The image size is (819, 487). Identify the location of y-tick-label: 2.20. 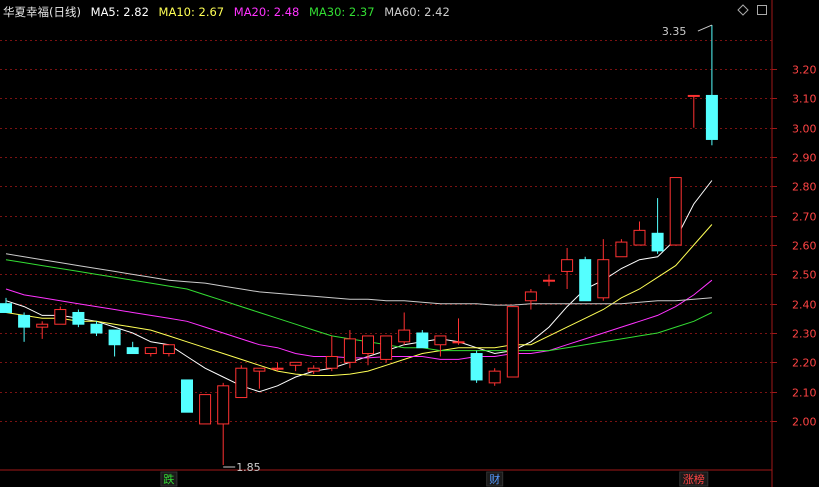
(804, 363).